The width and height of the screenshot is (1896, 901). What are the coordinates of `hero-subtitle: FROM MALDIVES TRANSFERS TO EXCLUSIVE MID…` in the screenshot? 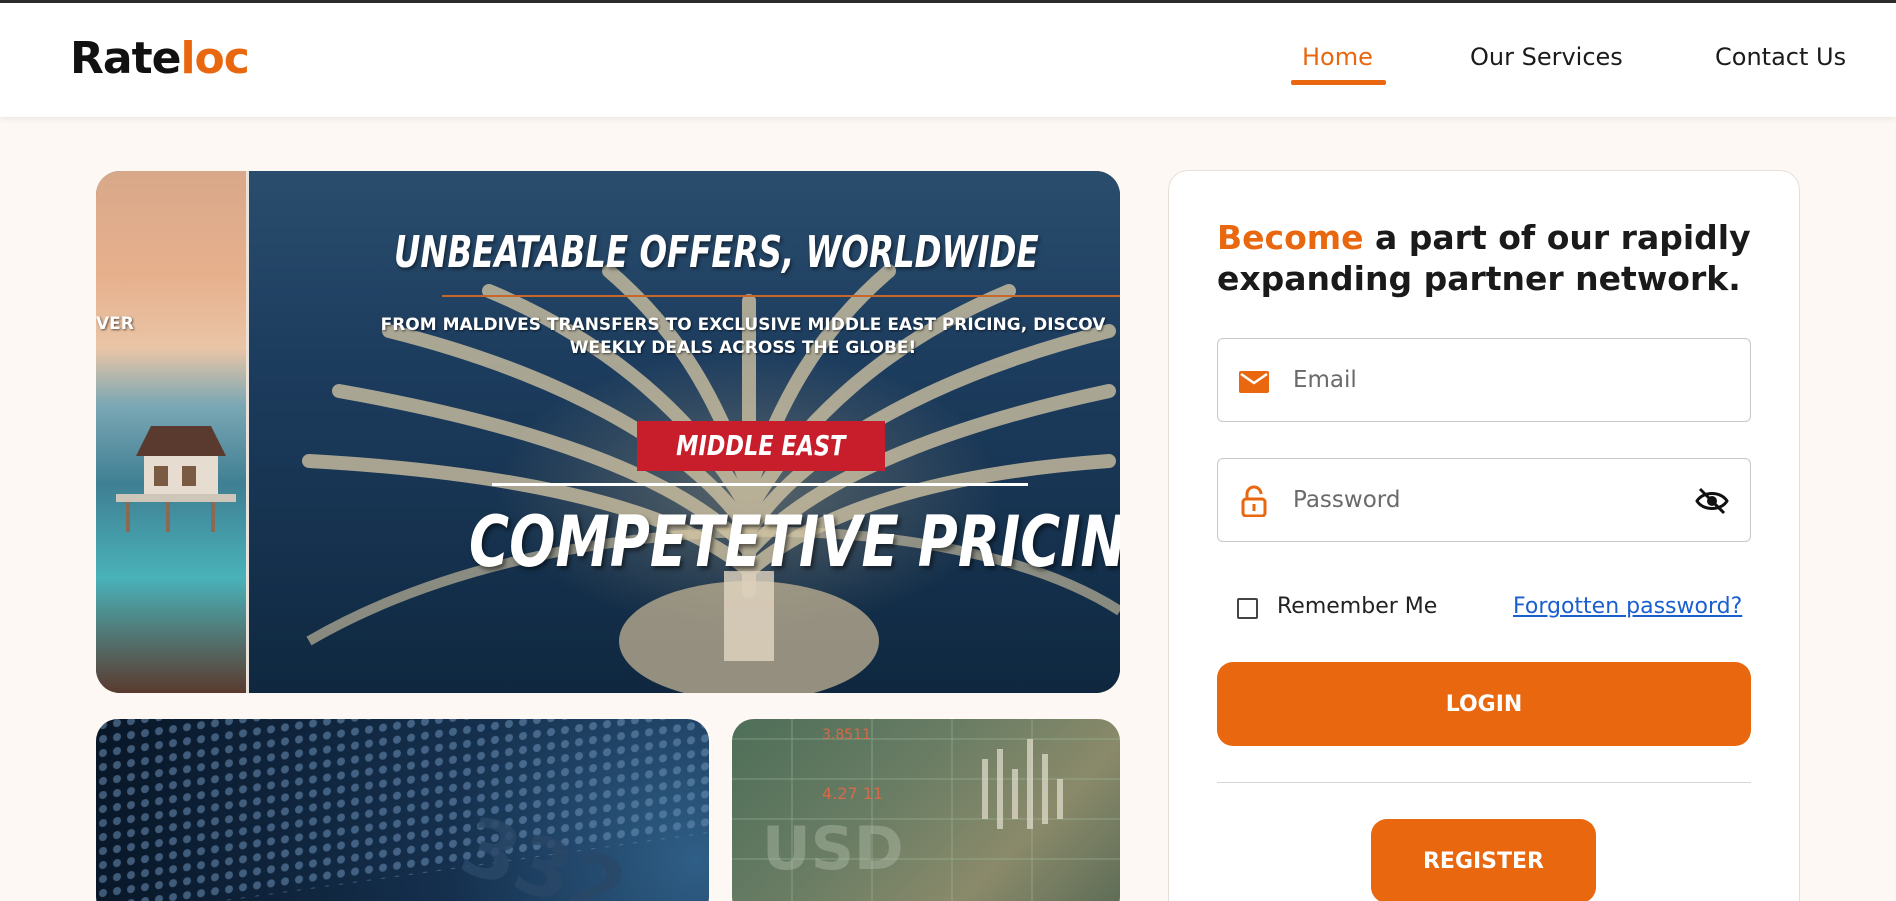 It's located at (743, 337).